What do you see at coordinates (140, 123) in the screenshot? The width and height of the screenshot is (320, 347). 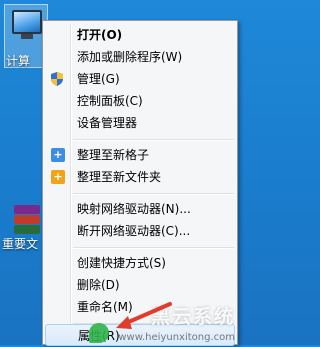 I see `menu-item-device-manager: 设备管理器` at bounding box center [140, 123].